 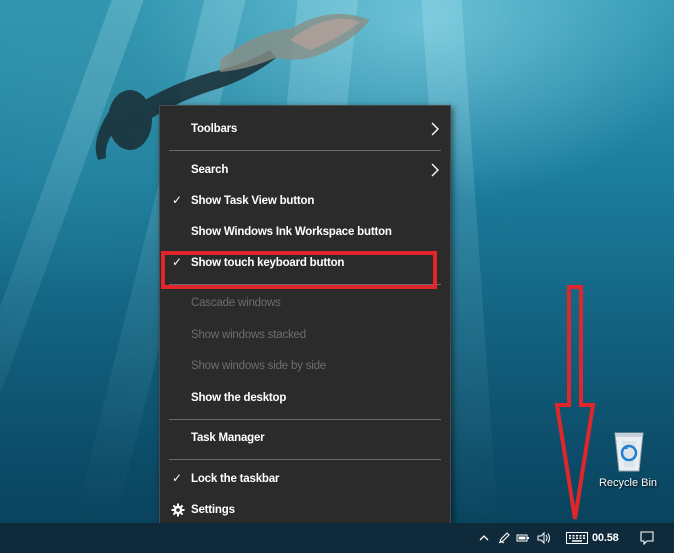 I want to click on menu-item-task-manager: Task Manager, so click(x=305, y=438).